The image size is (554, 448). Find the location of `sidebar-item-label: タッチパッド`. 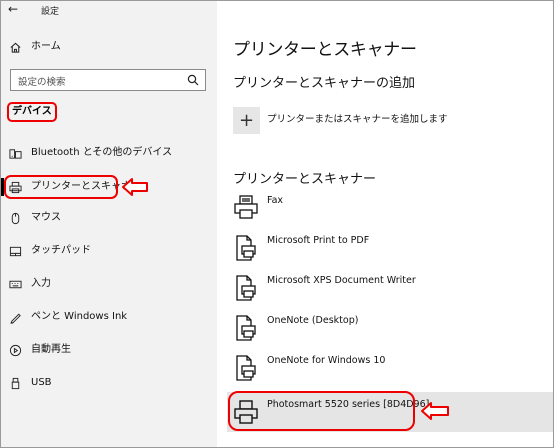

sidebar-item-label: タッチパッド is located at coordinates (61, 250).